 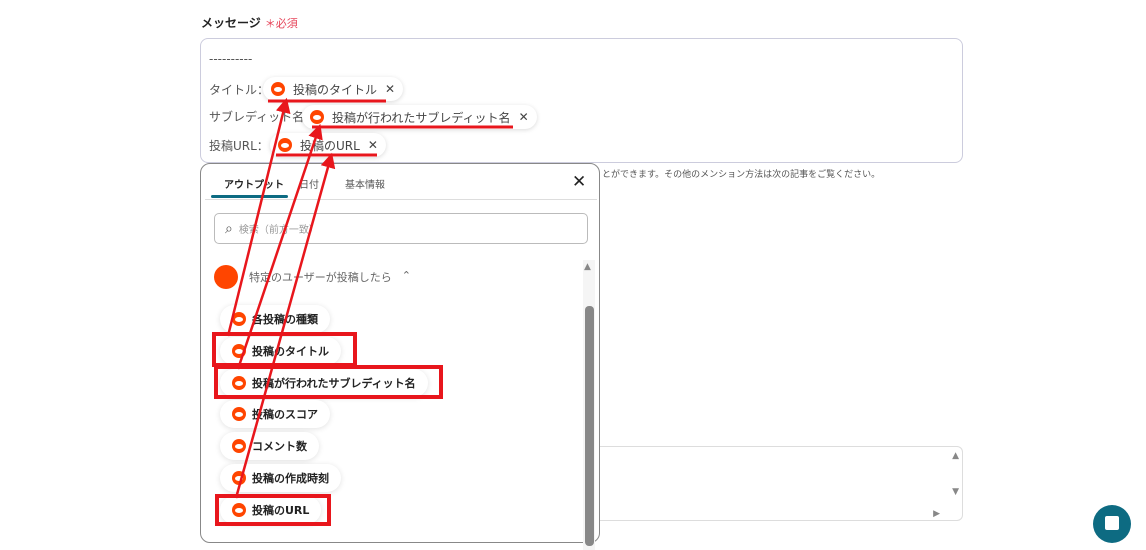 What do you see at coordinates (290, 478) in the screenshot?
I see `item-label: 投稿の作成時刻` at bounding box center [290, 478].